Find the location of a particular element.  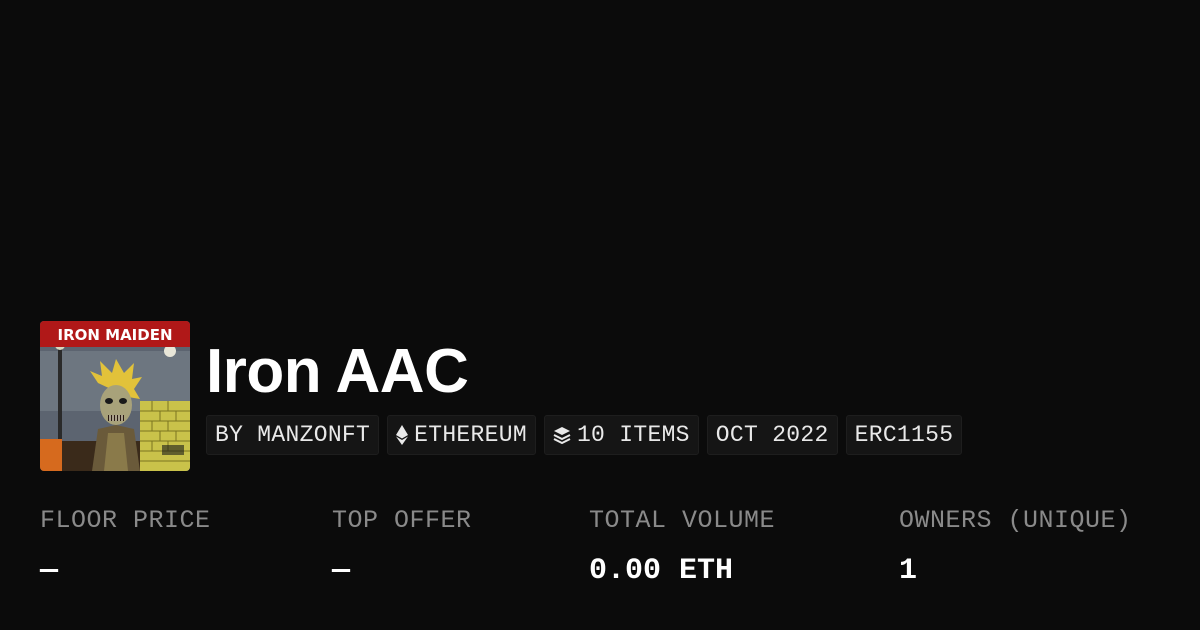

band-logo-text: IRON MAIDEN is located at coordinates (114, 335).